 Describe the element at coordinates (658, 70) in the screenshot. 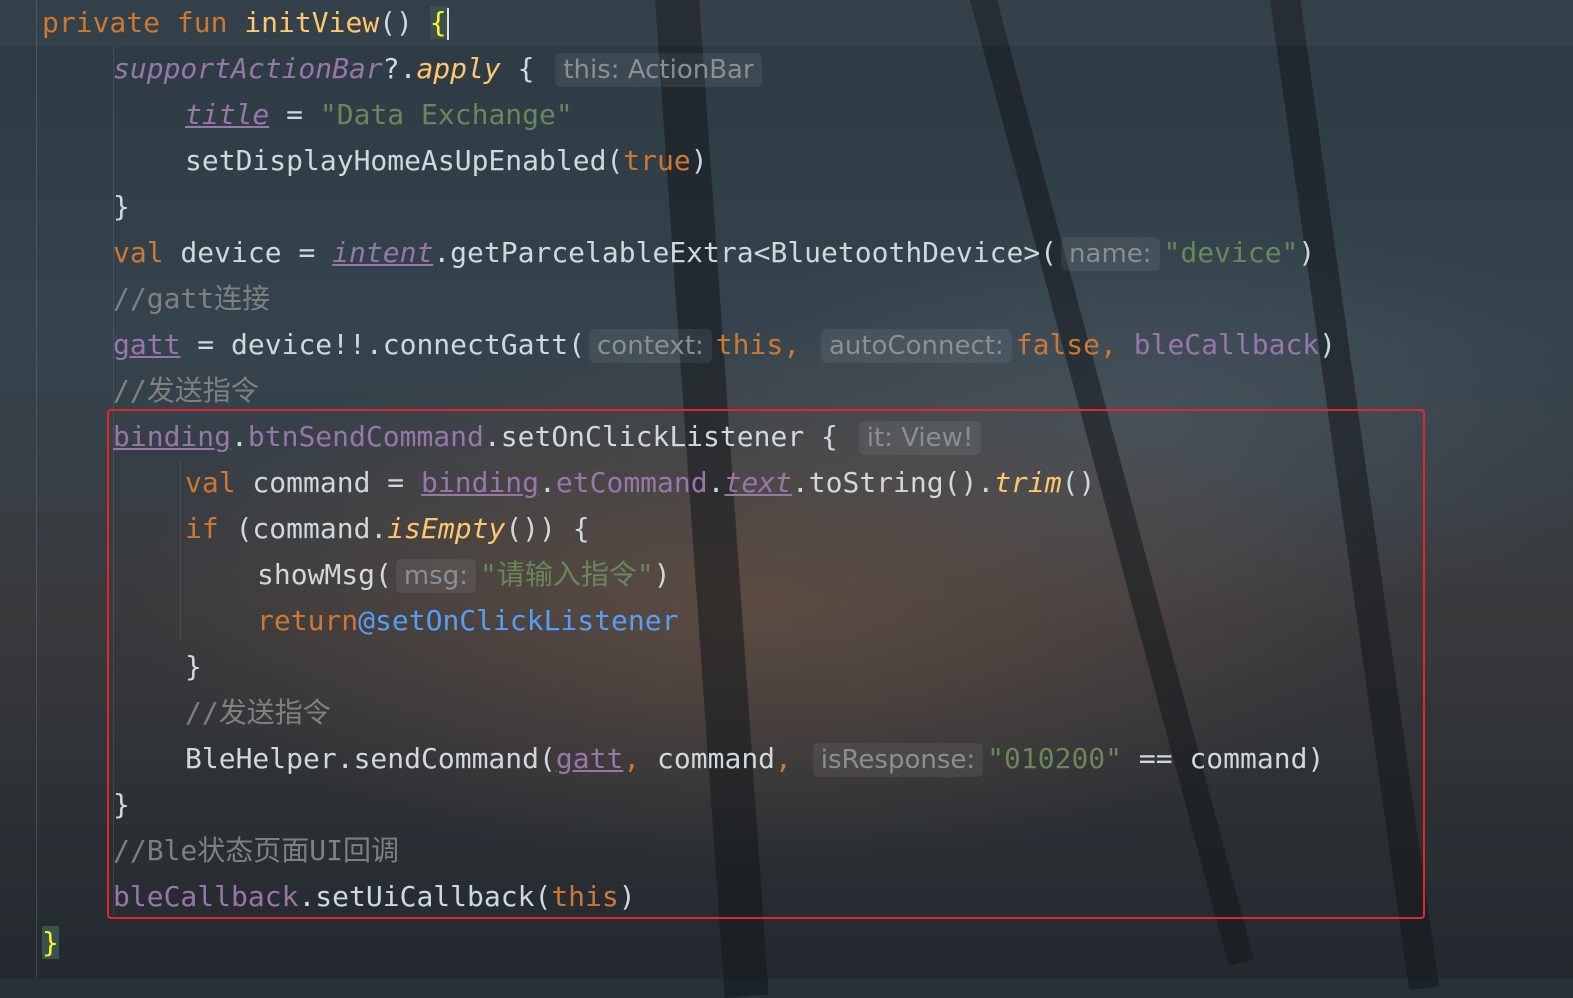

I see `inlay-hint: this: ActionBar` at that location.